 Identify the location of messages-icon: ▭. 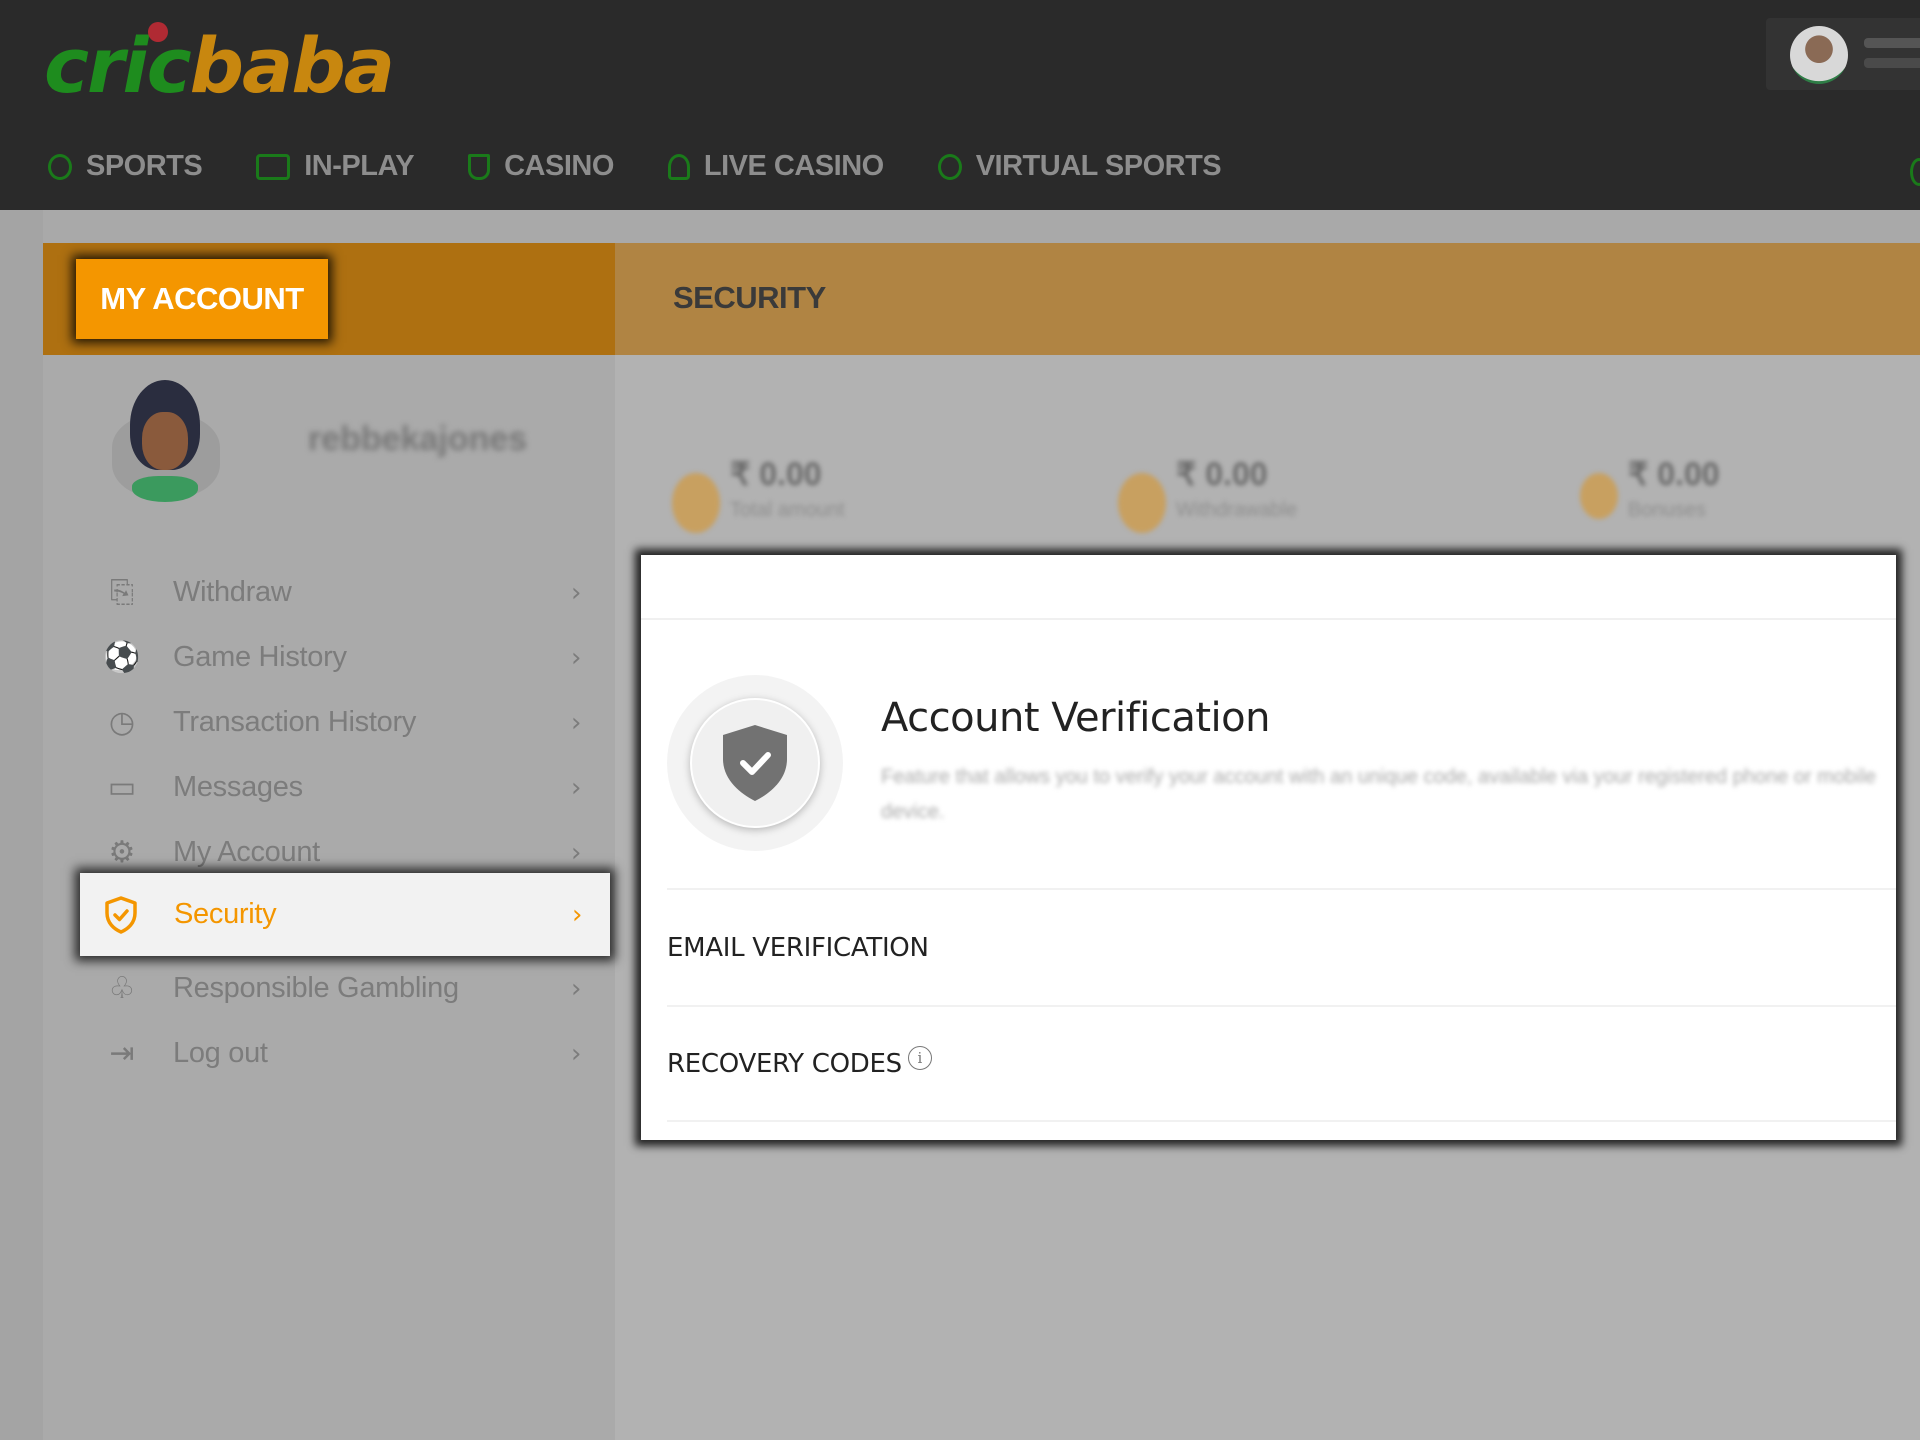
(122, 787).